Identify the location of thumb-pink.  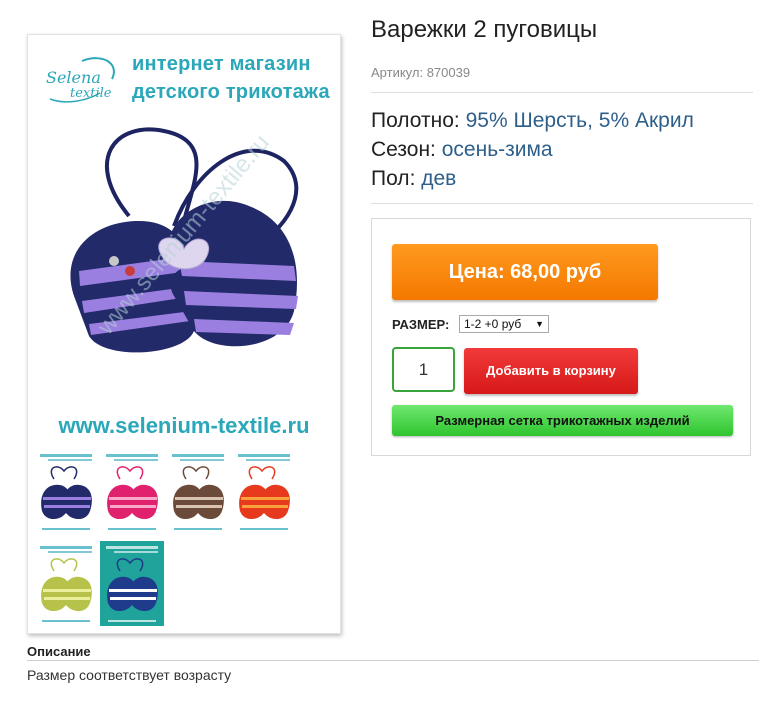
(132, 491).